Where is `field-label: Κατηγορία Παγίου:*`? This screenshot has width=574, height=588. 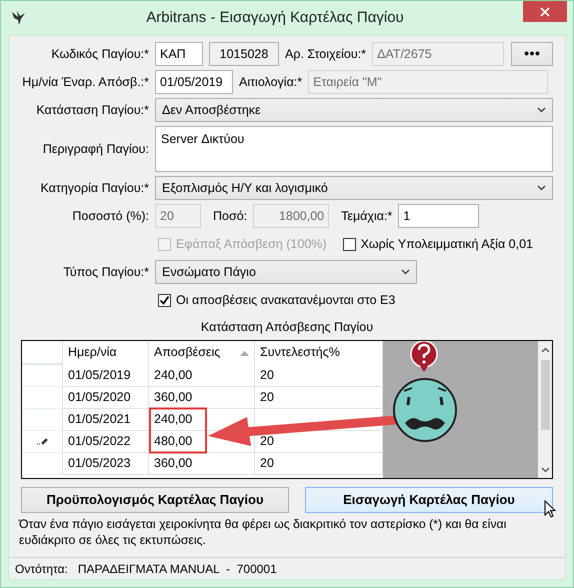
field-label: Κατηγορία Παγίου:* is located at coordinates (94, 188).